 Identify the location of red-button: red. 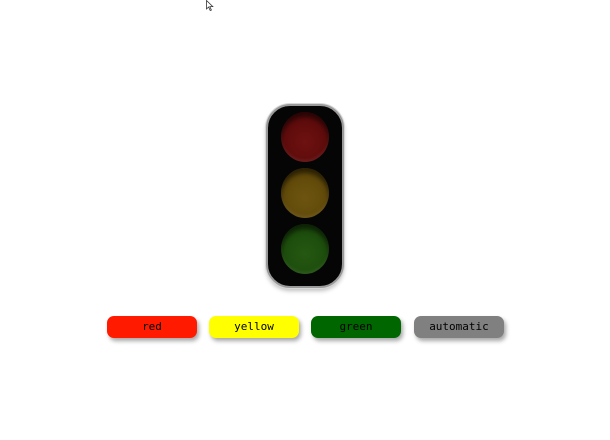
(152, 327).